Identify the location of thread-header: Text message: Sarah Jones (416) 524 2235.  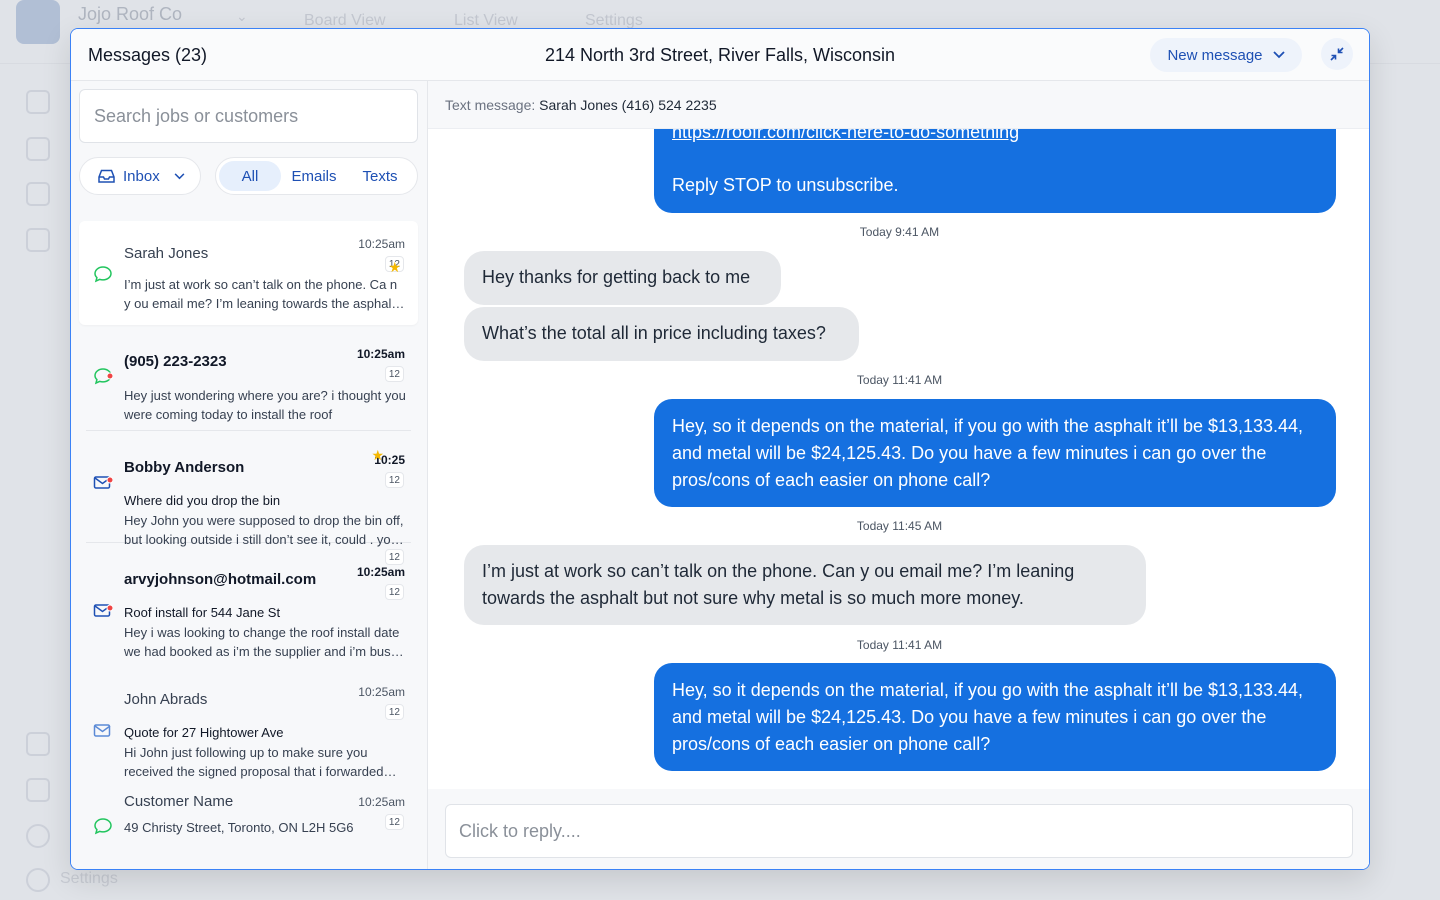
(898, 105).